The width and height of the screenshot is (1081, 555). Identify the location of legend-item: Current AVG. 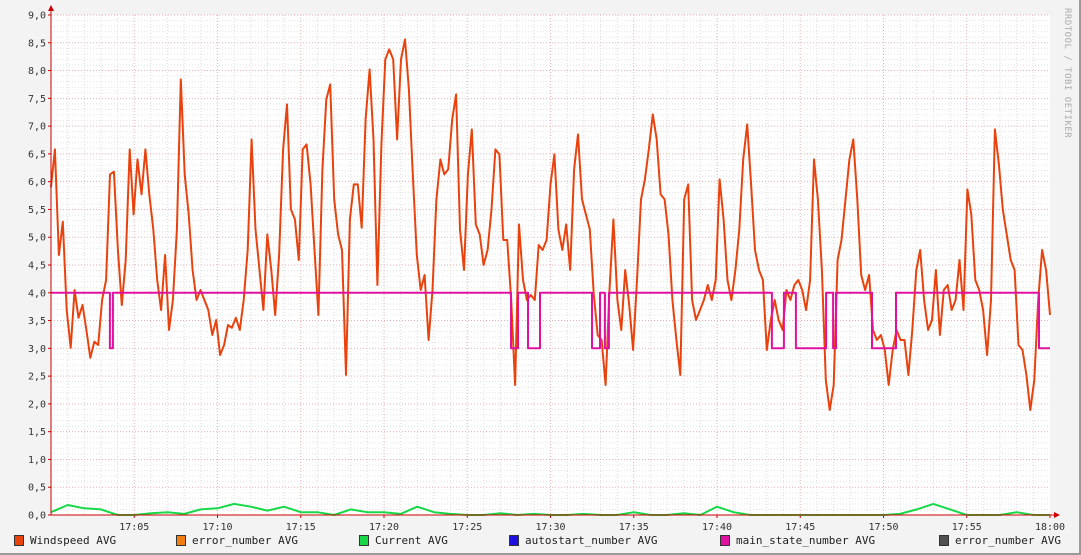
(403, 540).